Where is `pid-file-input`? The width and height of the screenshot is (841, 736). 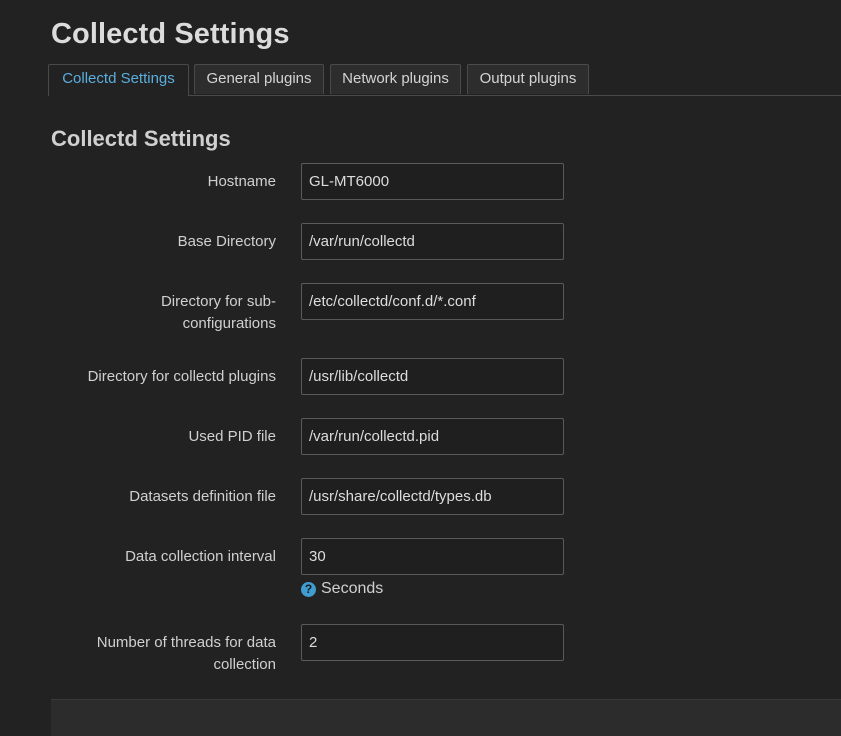 pid-file-input is located at coordinates (432, 436).